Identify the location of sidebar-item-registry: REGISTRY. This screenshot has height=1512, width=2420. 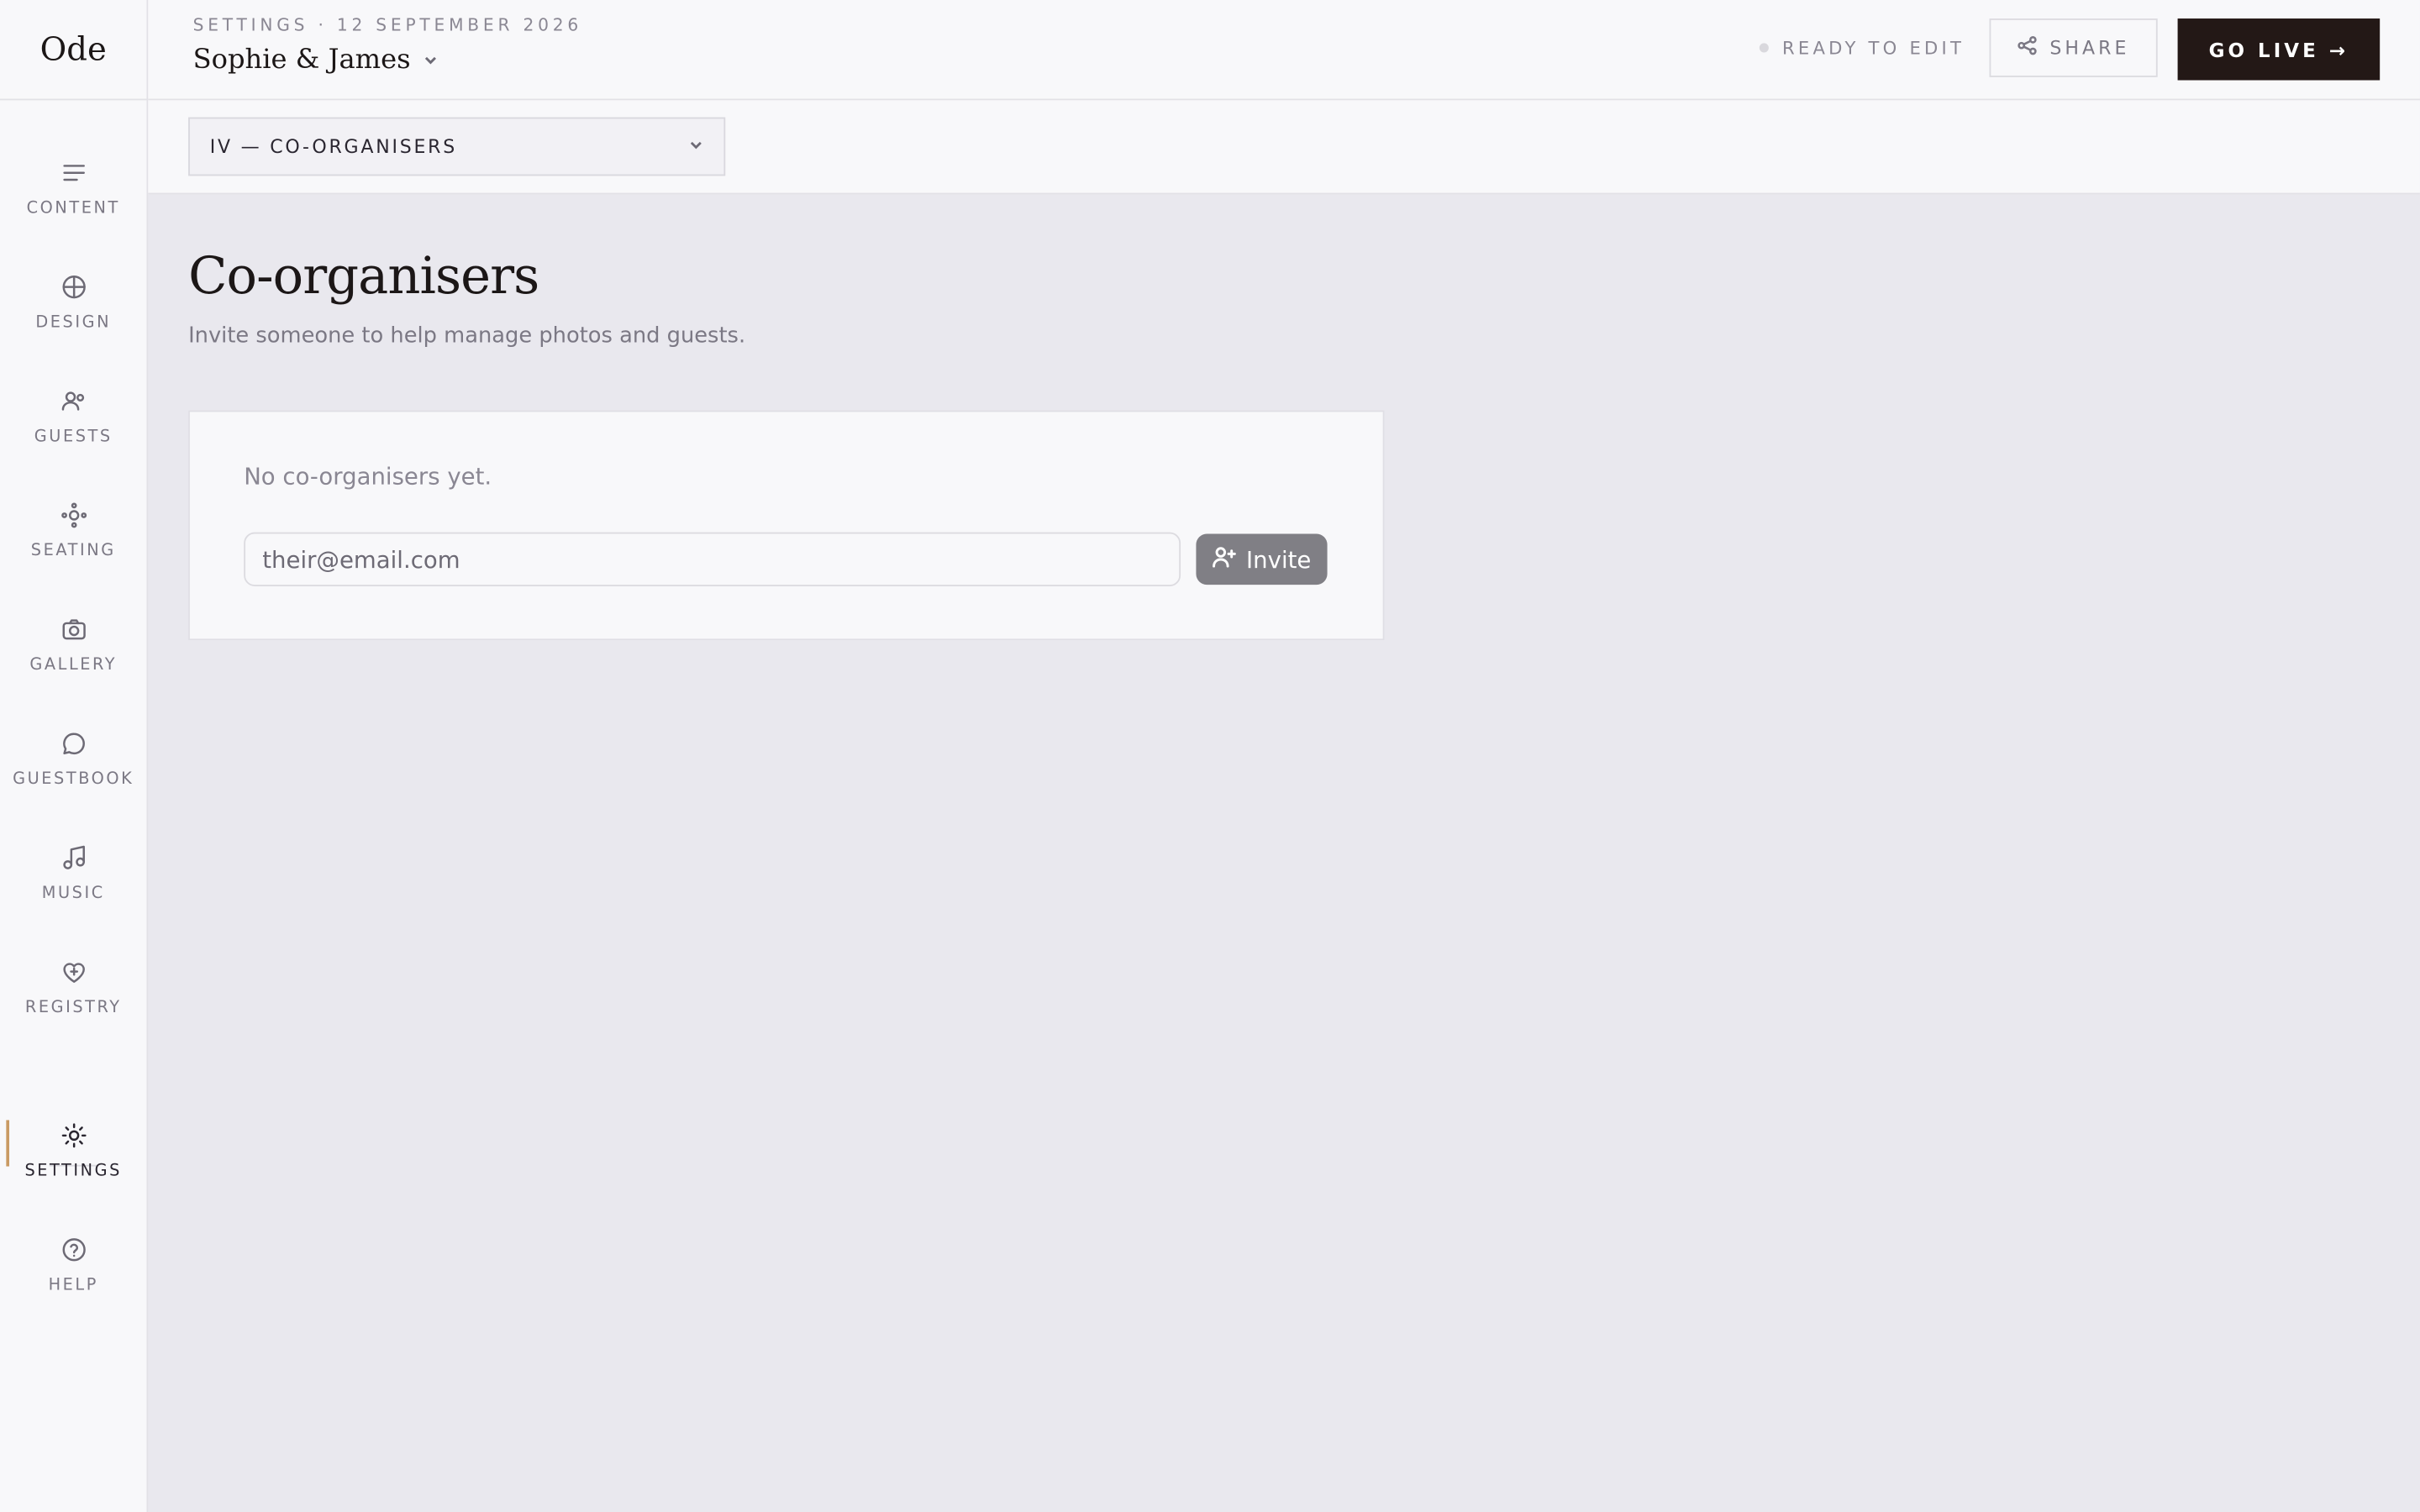
(73, 1000).